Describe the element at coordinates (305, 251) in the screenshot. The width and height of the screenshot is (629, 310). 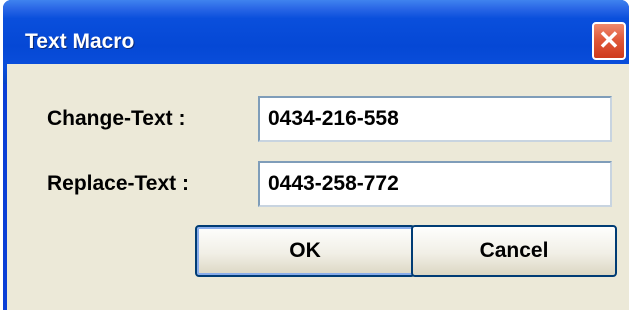
I see `ok-button: OK` at that location.